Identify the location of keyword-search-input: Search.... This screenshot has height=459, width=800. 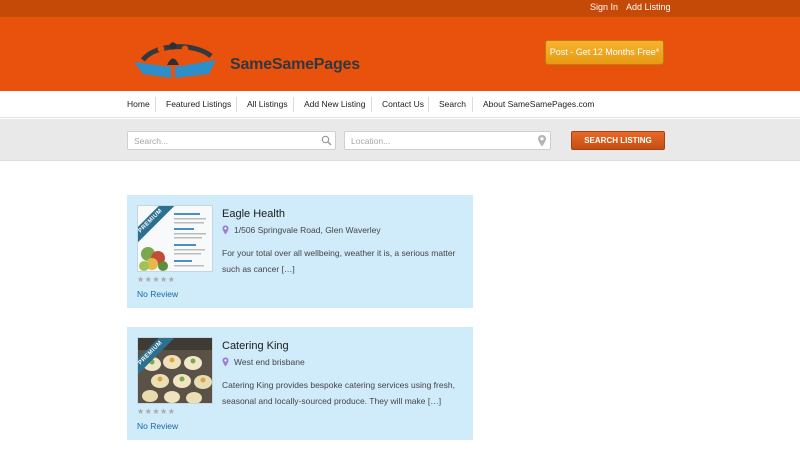
(231, 140).